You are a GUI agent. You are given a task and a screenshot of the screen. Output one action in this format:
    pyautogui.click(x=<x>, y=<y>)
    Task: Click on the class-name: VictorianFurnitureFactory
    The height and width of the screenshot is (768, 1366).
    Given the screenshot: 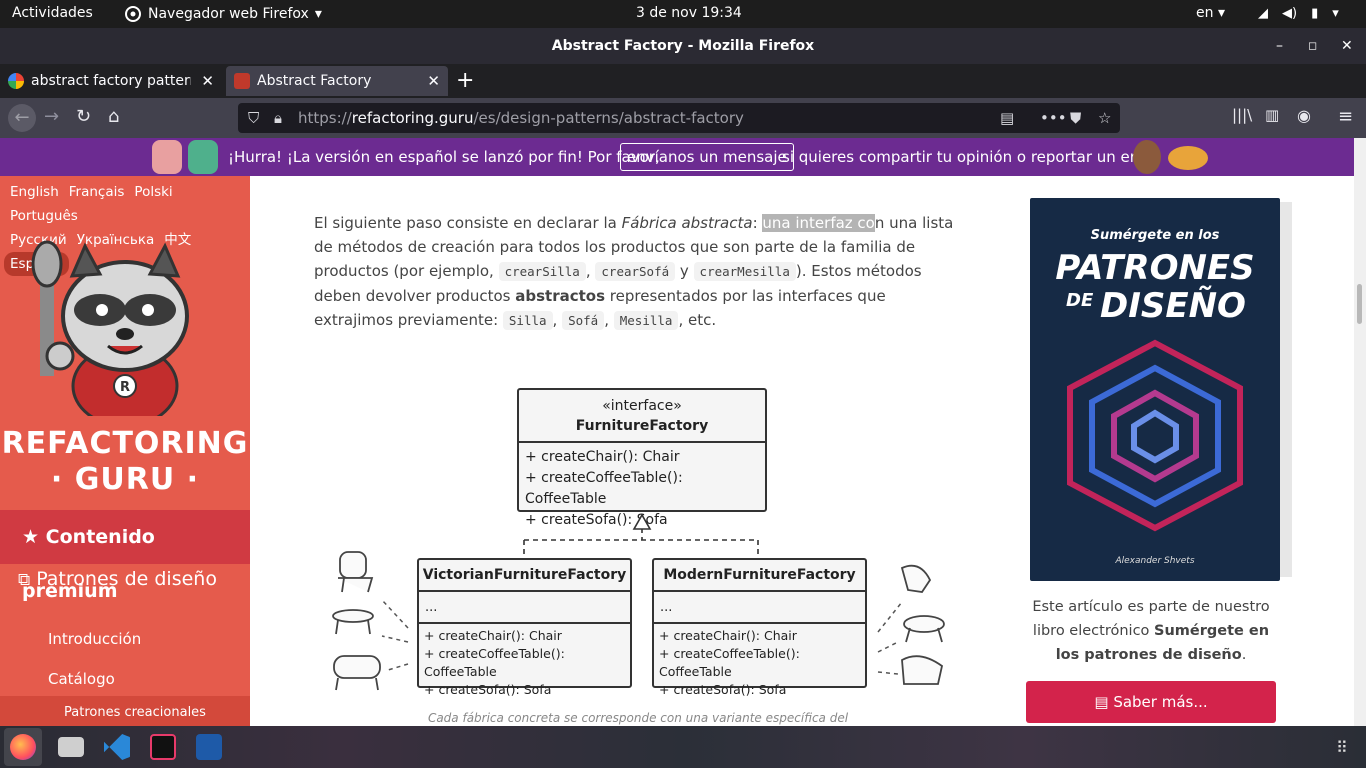 What is the action you would take?
    pyautogui.click(x=524, y=575)
    